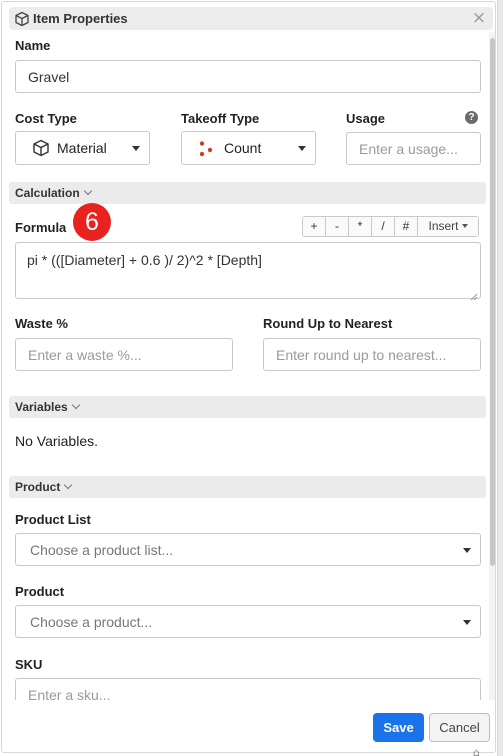 The image size is (503, 756). What do you see at coordinates (41, 323) in the screenshot?
I see `waste-label: Waste %` at bounding box center [41, 323].